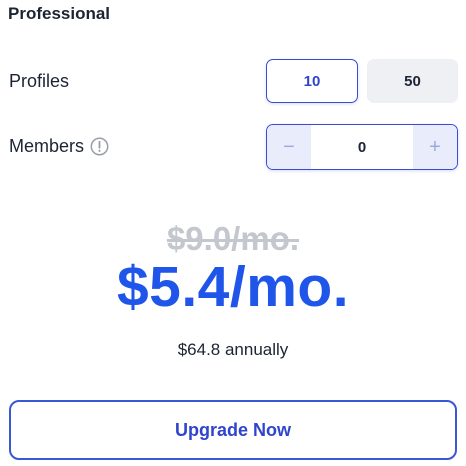  Describe the element at coordinates (47, 146) in the screenshot. I see `members-label-text: Members` at that location.